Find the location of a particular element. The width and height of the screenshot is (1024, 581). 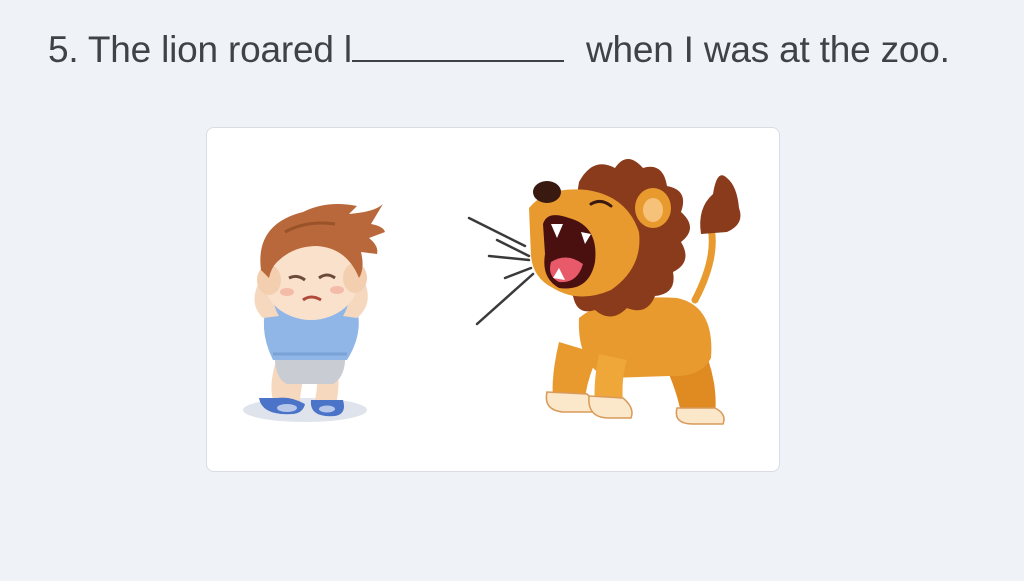

question-text-before: The lion roared l is located at coordinates (219, 49).